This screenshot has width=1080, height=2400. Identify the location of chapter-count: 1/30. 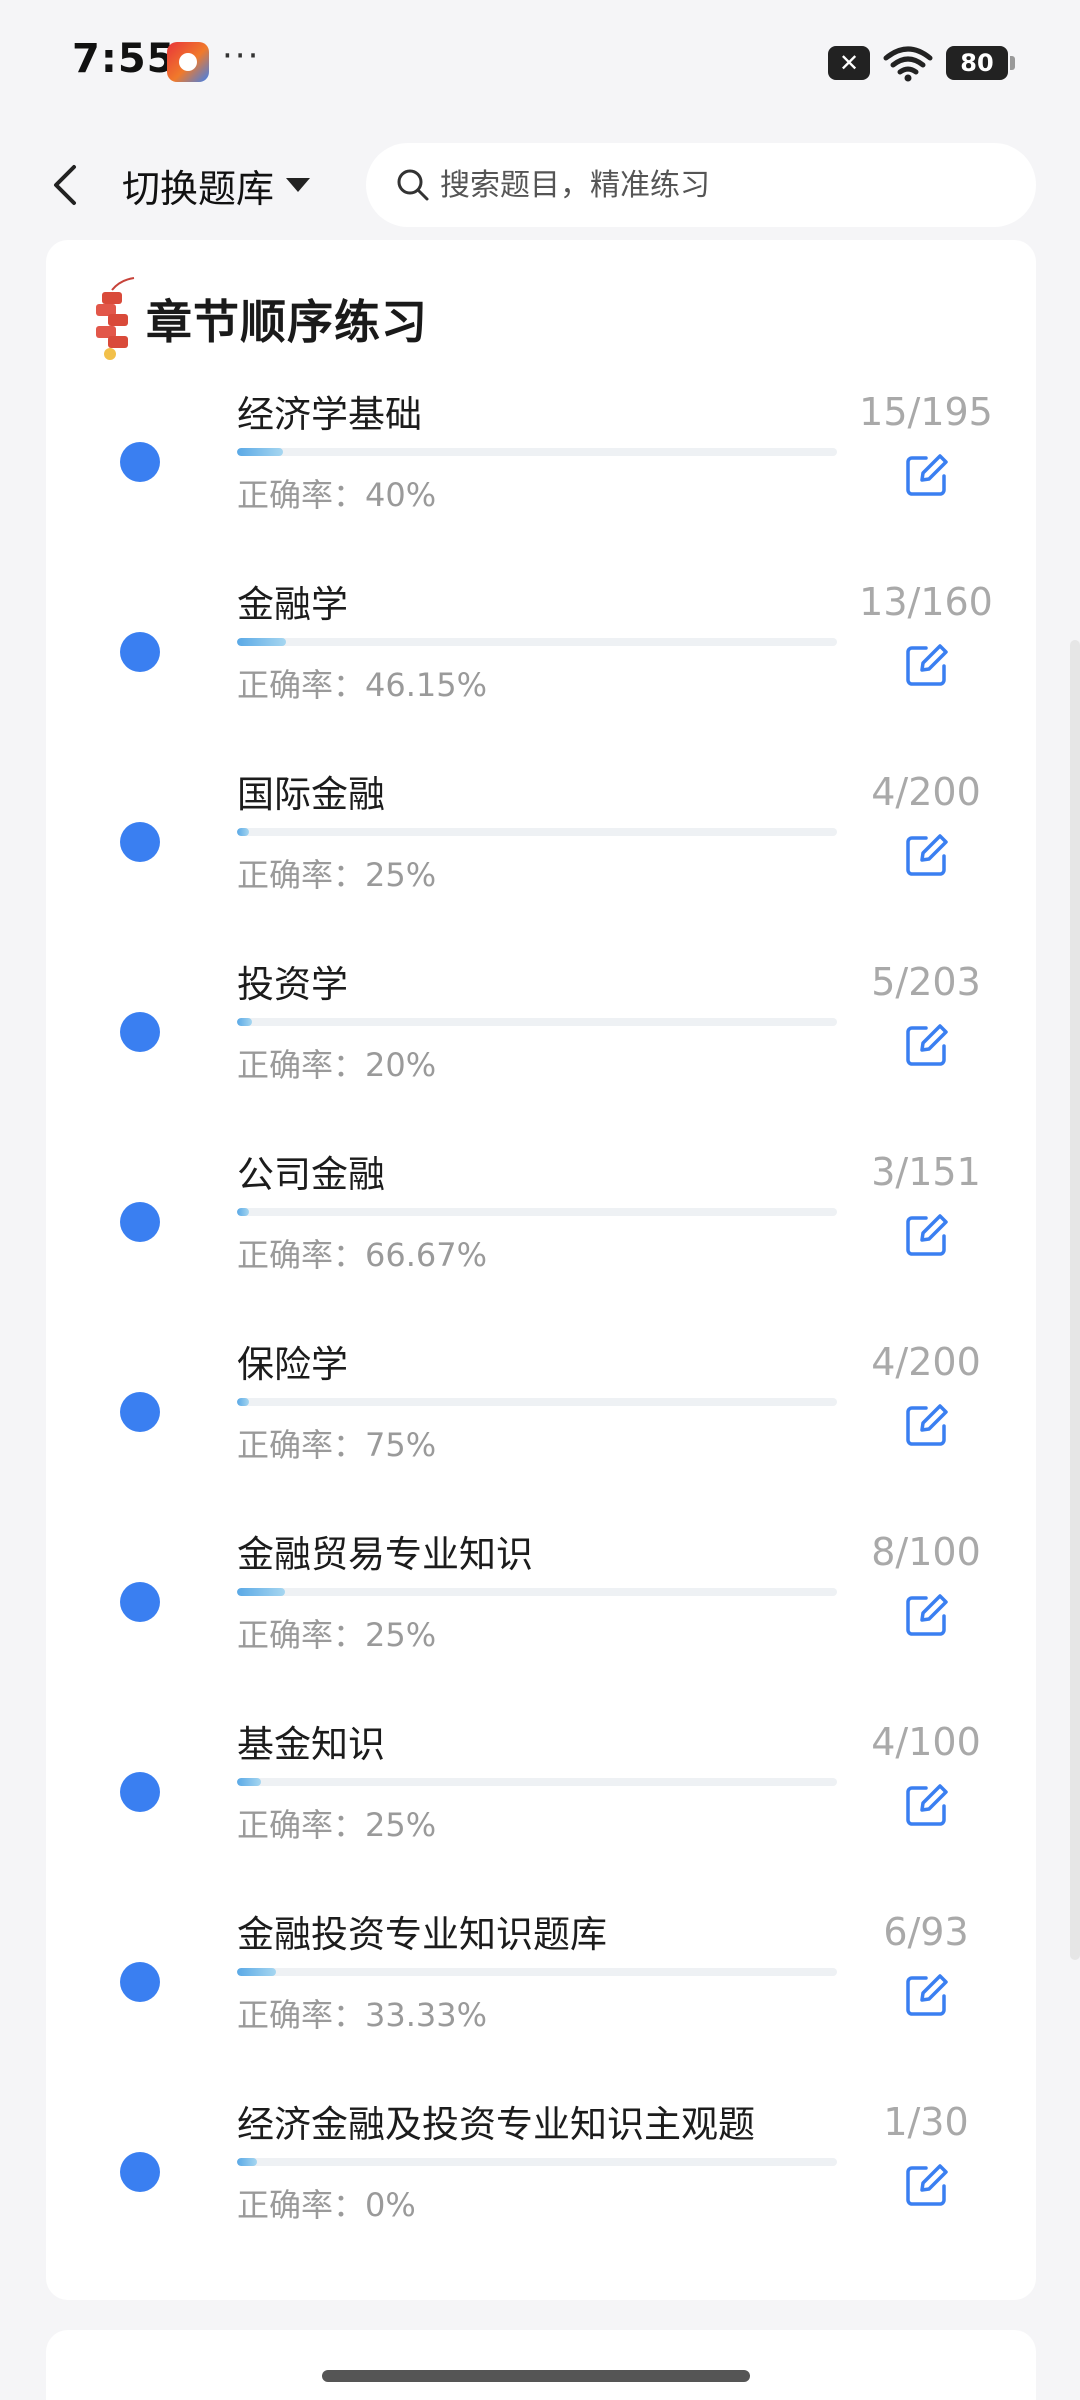
(926, 2122).